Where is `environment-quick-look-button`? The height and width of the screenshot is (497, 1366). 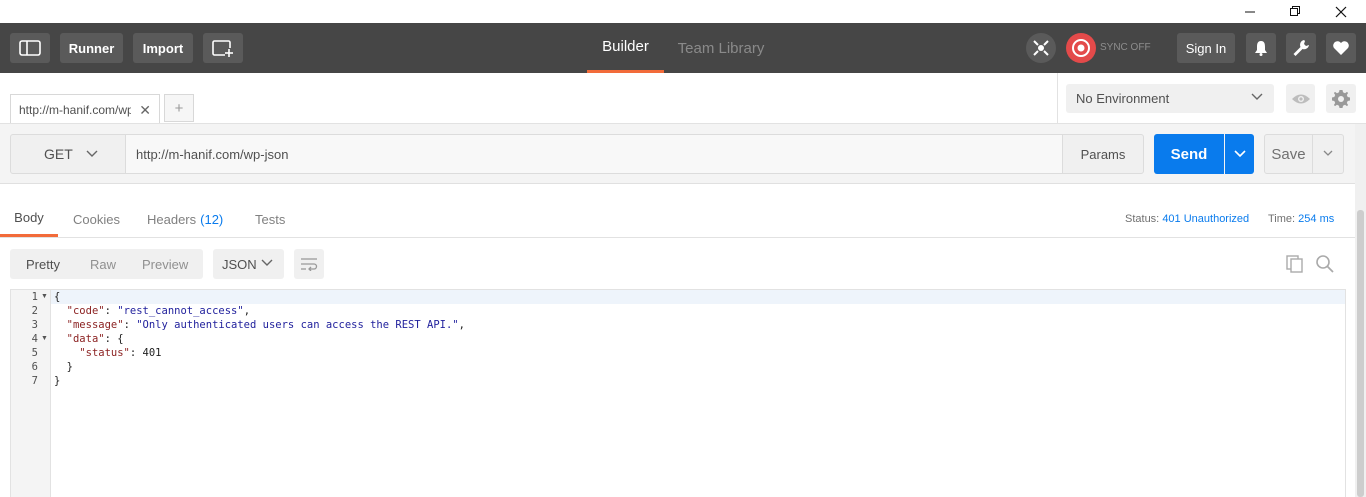
environment-quick-look-button is located at coordinates (1300, 98).